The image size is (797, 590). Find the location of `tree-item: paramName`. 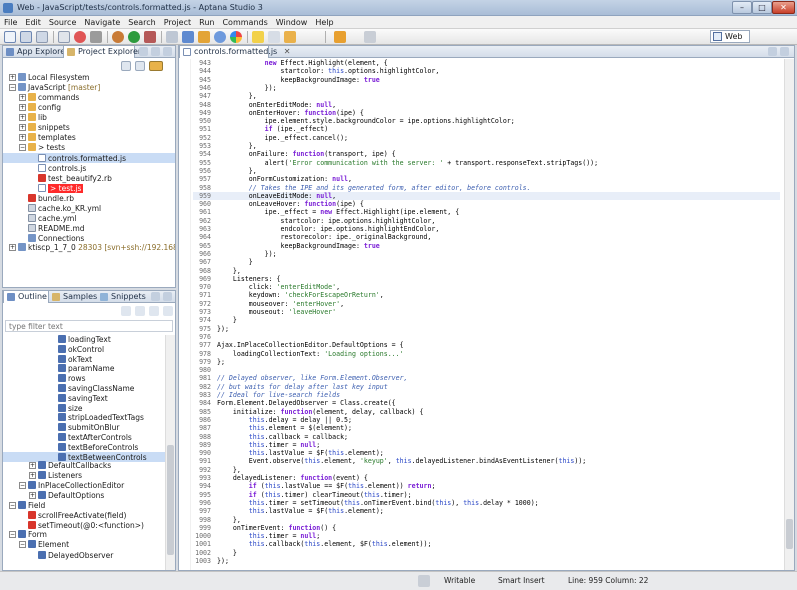

tree-item: paramName is located at coordinates (89, 368).